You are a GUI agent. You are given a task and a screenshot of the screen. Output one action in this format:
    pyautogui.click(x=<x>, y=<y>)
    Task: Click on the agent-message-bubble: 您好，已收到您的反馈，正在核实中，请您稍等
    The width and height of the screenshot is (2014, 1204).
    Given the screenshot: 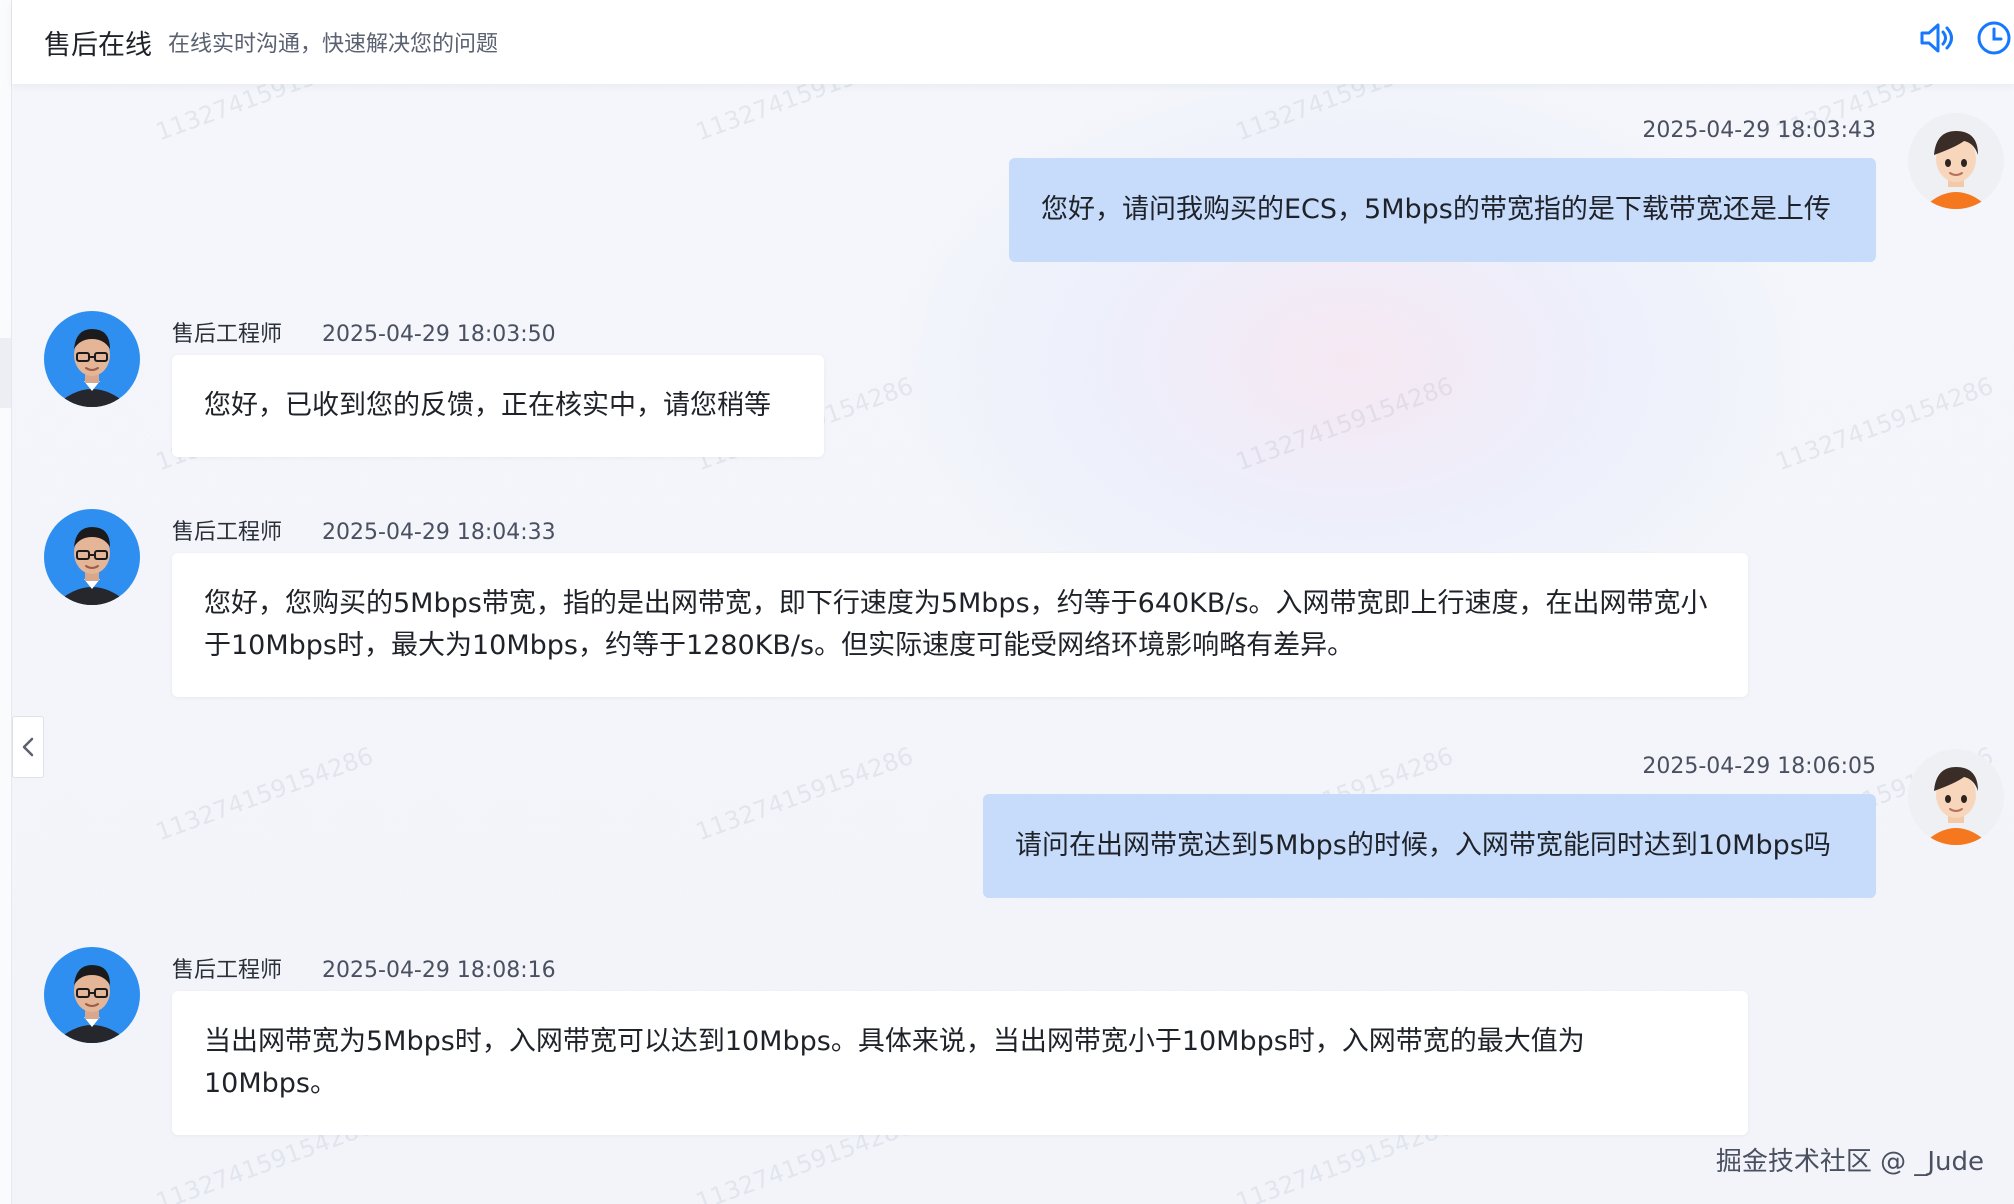 What is the action you would take?
    pyautogui.click(x=498, y=406)
    